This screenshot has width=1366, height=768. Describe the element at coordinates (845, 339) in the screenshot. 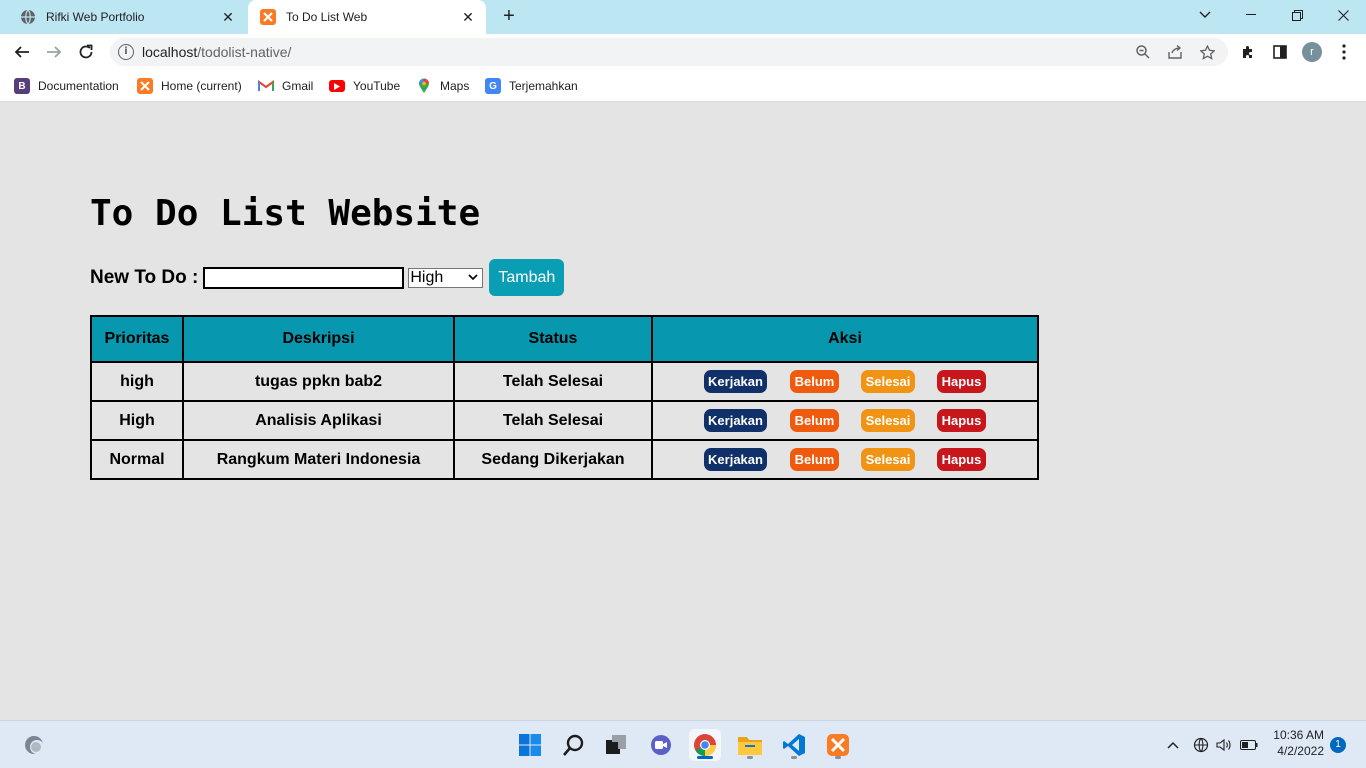

I see `column-header-aksi: Aksi` at that location.